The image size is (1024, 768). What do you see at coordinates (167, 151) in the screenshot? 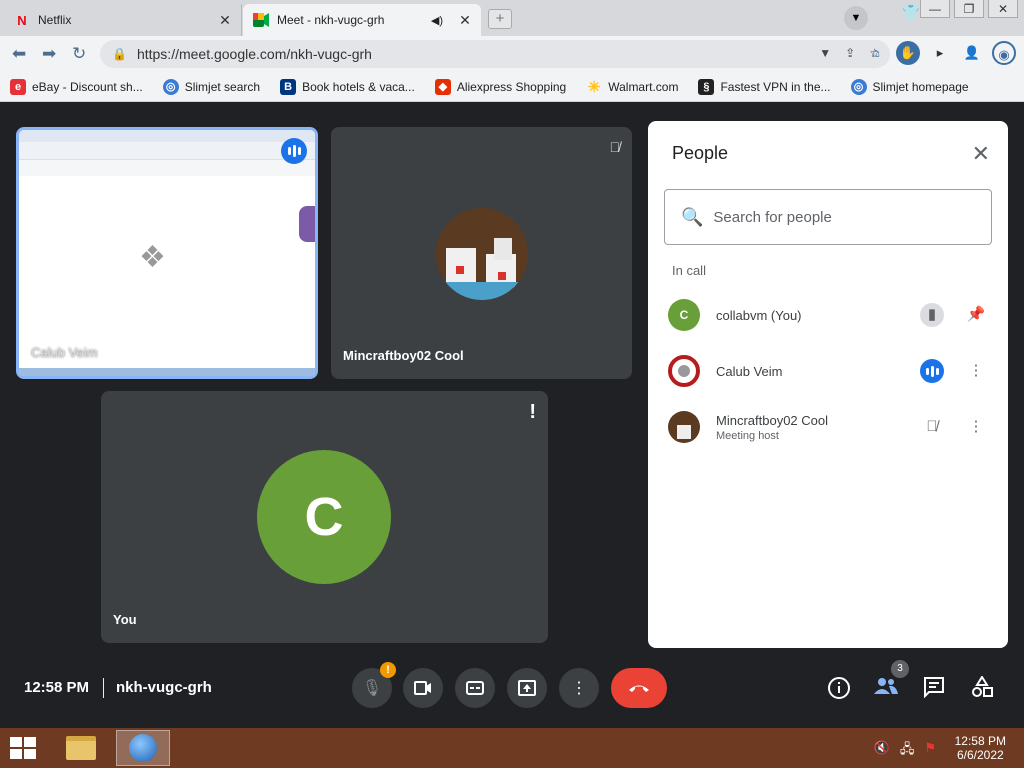
I see `shared-screen-toolbar` at bounding box center [167, 151].